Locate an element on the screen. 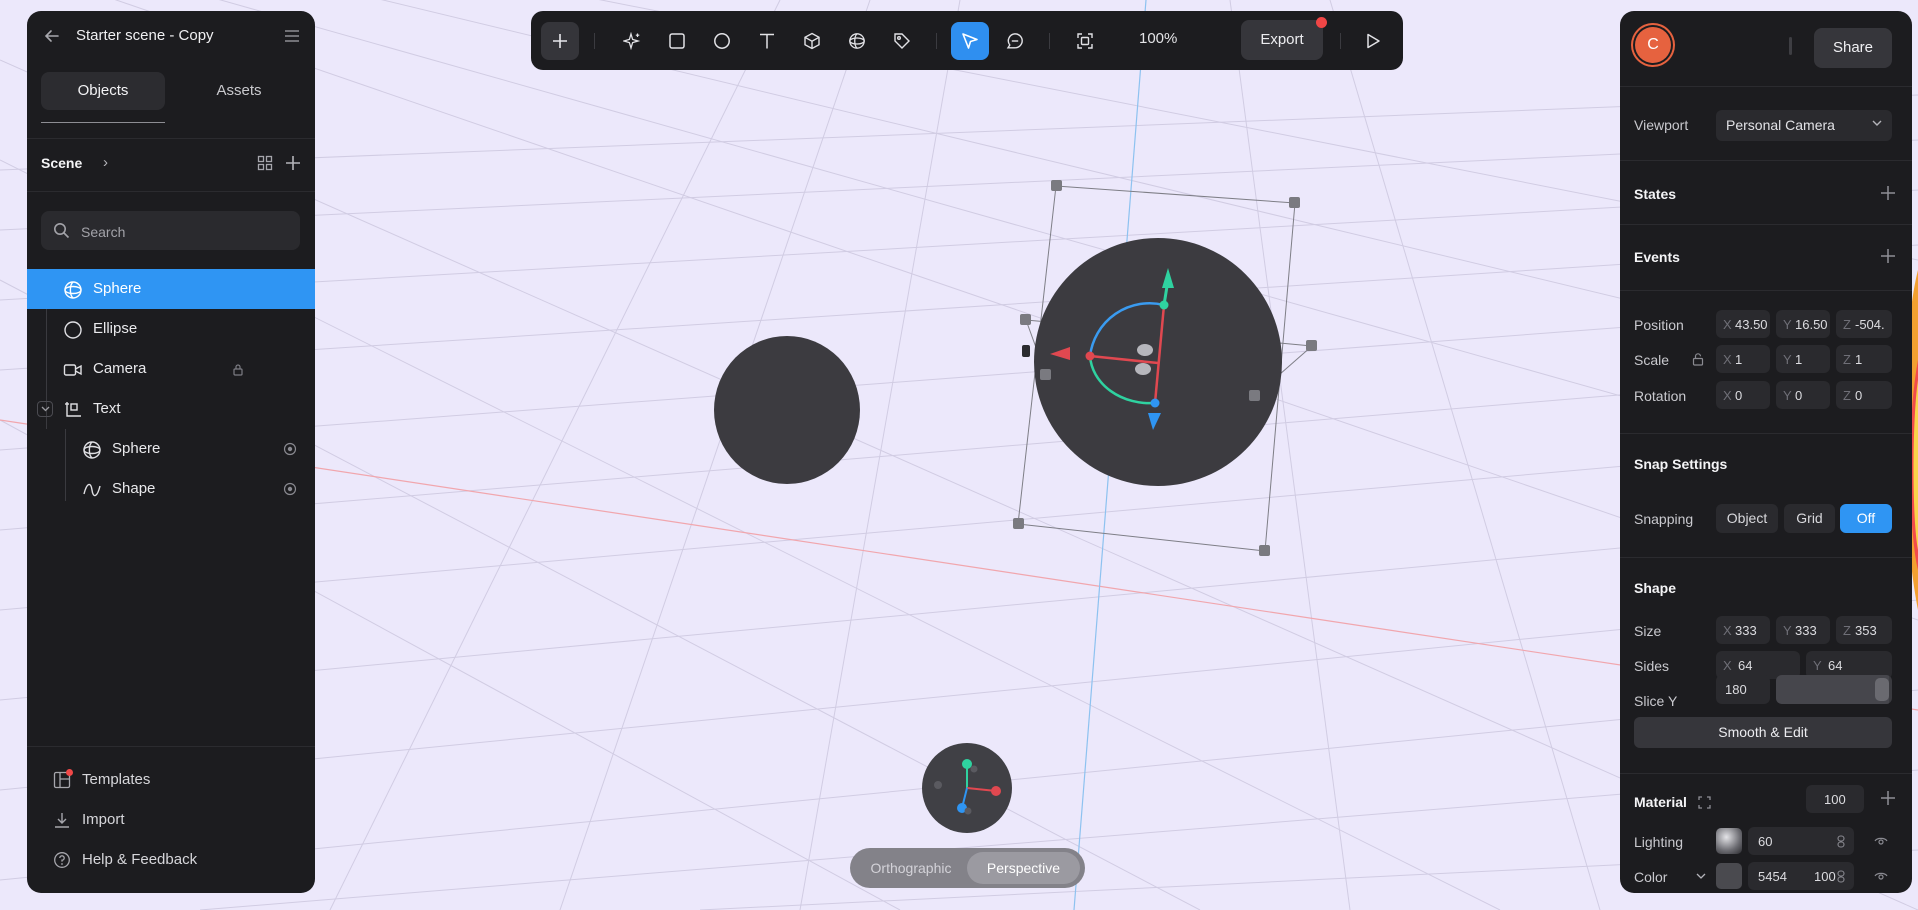  tab-assets: Assets is located at coordinates (239, 91).